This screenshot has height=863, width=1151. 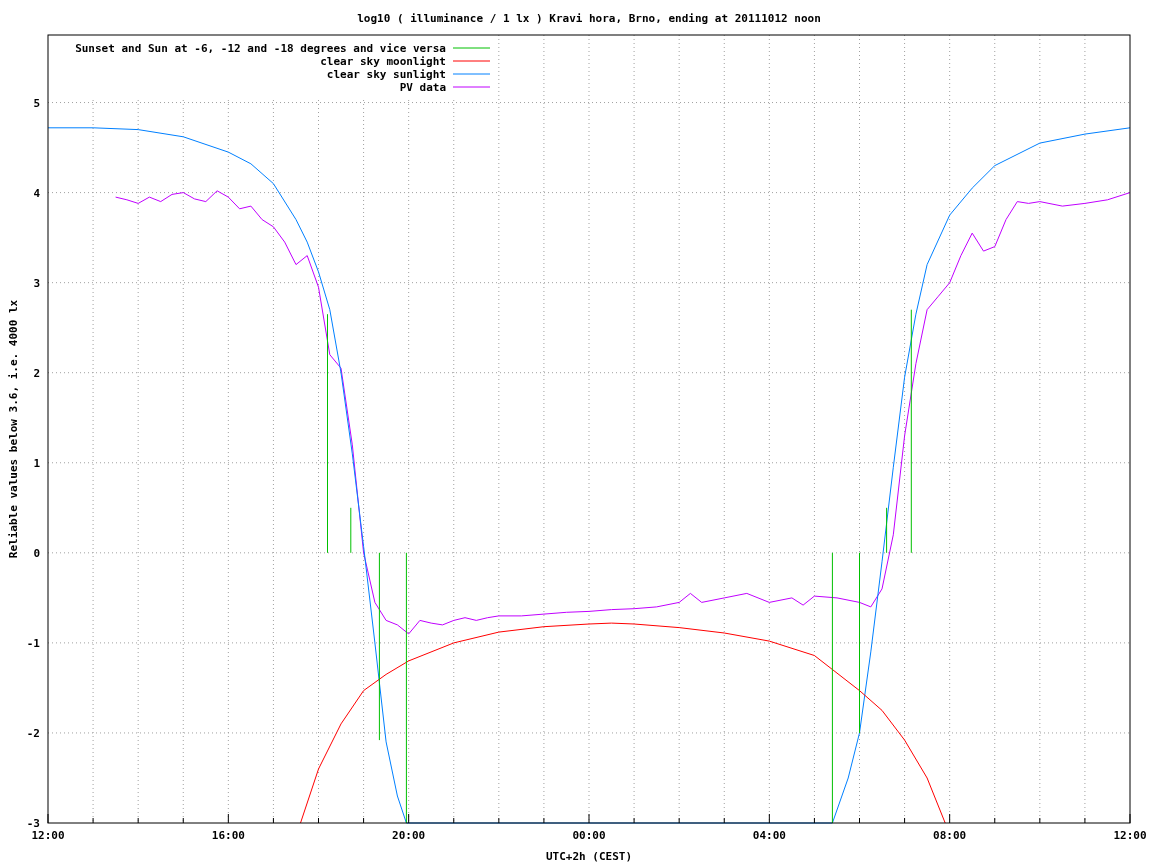 I want to click on y-tick-label: 0, so click(x=36, y=553).